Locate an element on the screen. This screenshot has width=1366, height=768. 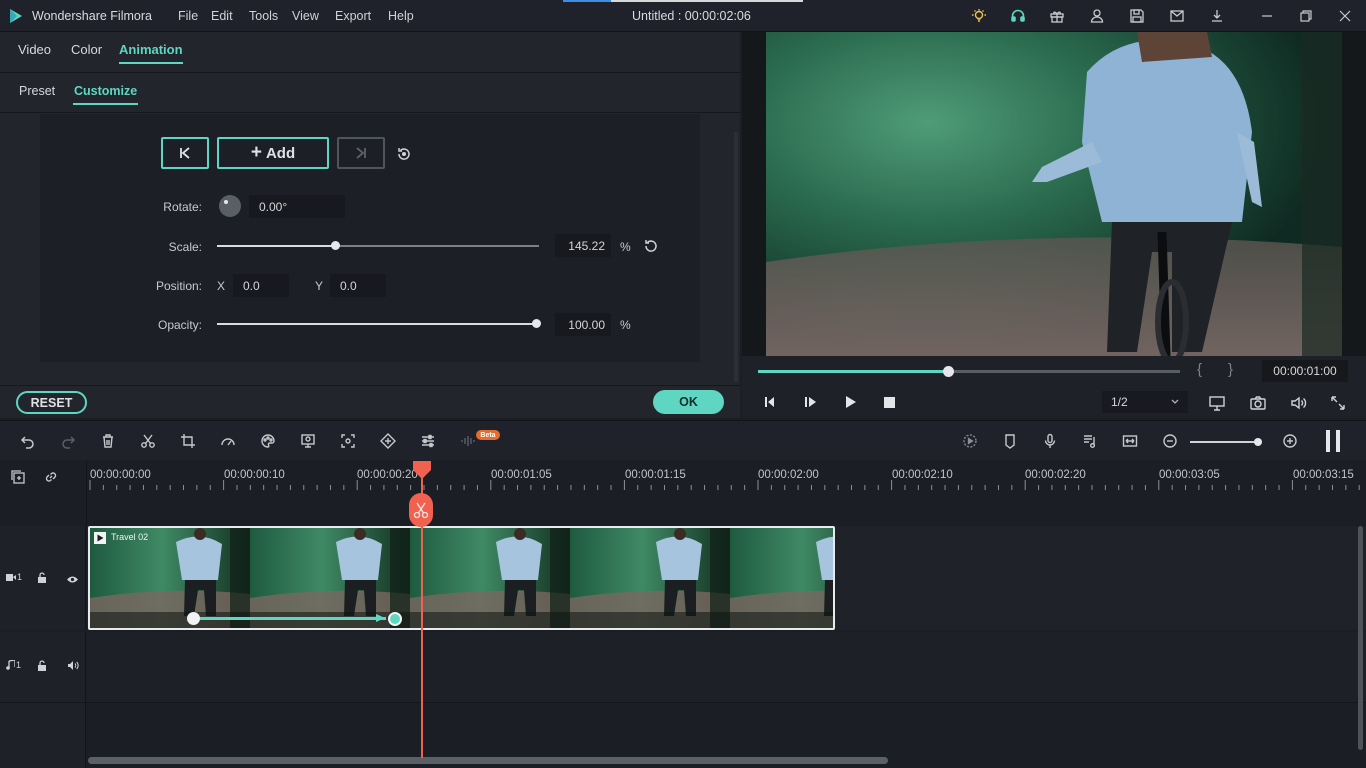
mark-out-button: } is located at coordinates (1230, 369).